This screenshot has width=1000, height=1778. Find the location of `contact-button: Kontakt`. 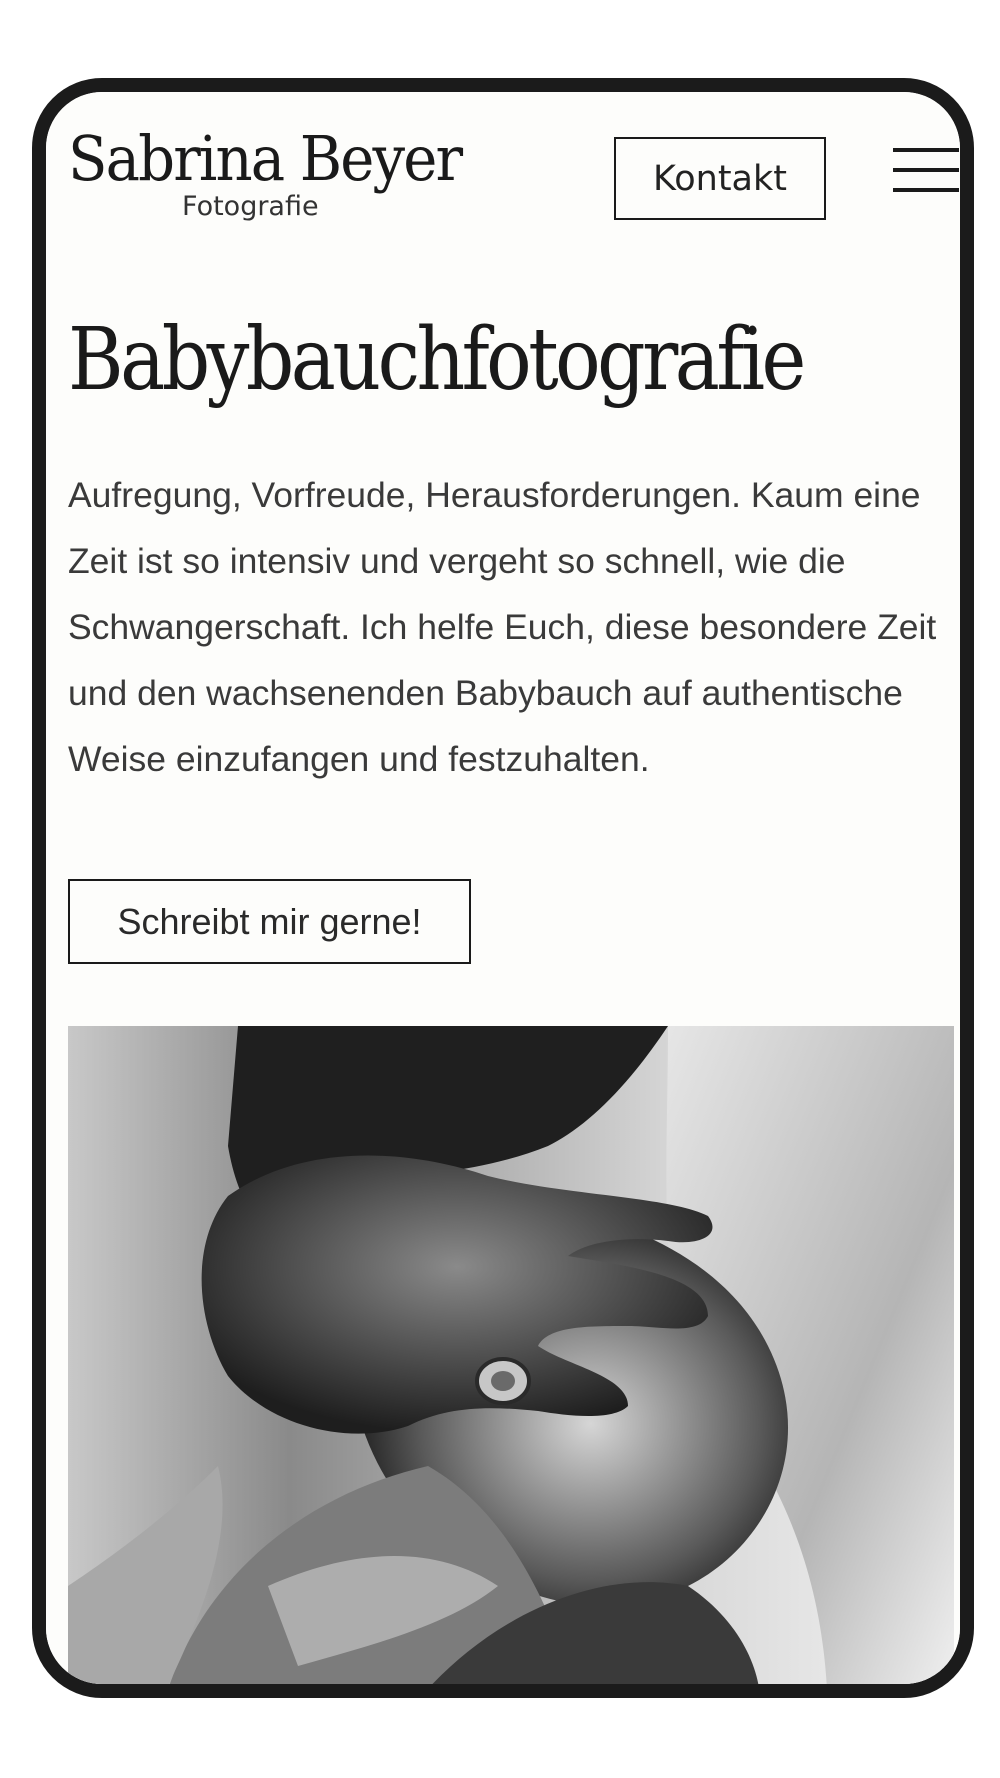

contact-button: Kontakt is located at coordinates (720, 178).